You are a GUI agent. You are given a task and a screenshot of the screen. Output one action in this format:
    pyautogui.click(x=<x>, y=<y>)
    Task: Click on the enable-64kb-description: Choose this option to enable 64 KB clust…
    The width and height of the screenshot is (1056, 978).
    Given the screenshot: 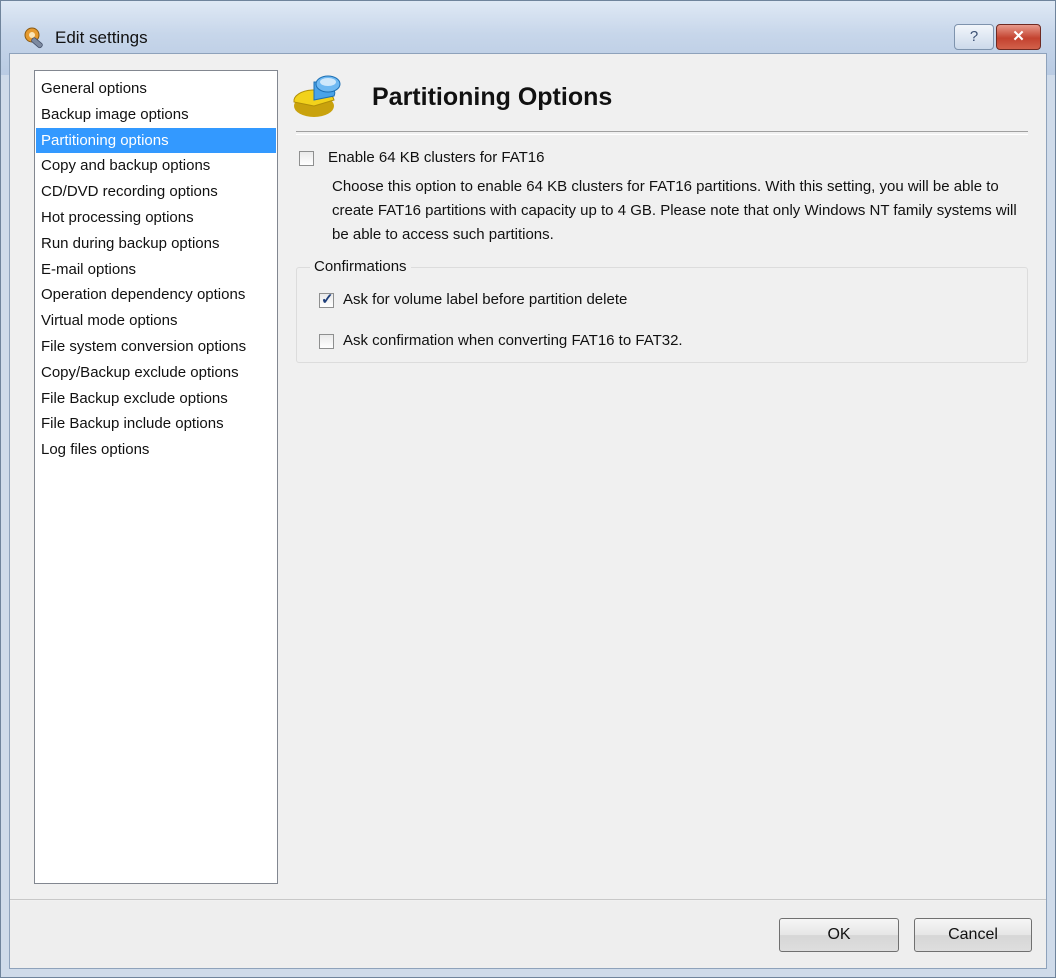 What is the action you would take?
    pyautogui.click(x=674, y=210)
    